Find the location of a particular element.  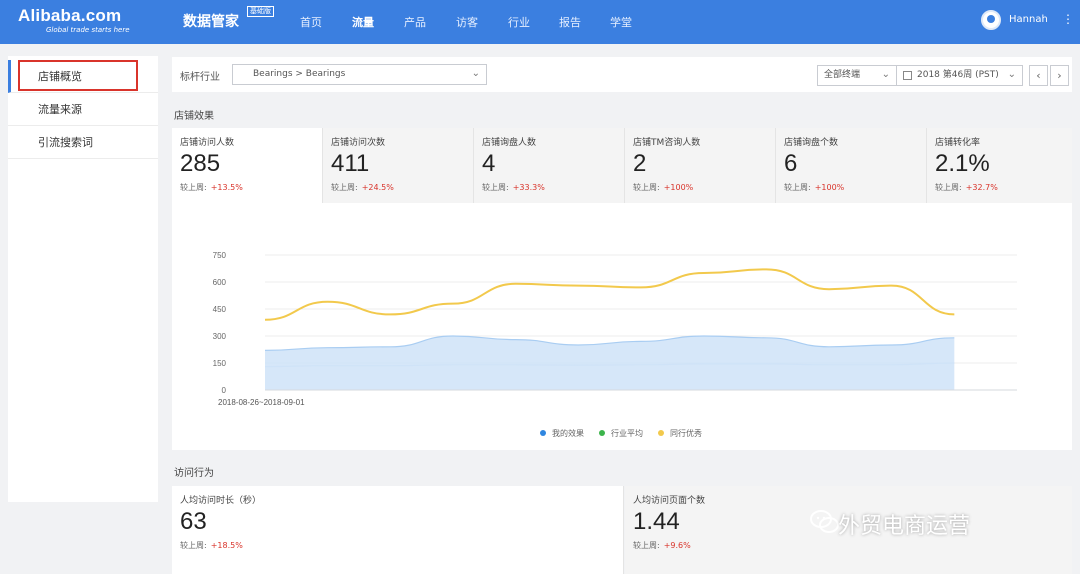

metric-change: 较上周: +13.5% is located at coordinates (211, 187).